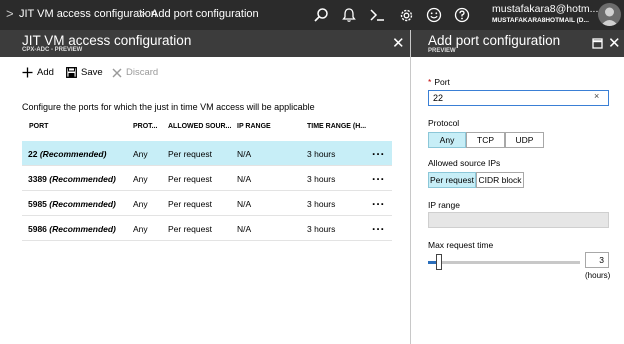  What do you see at coordinates (254, 126) in the screenshot?
I see `column-header-ip-range: IP RANGE` at bounding box center [254, 126].